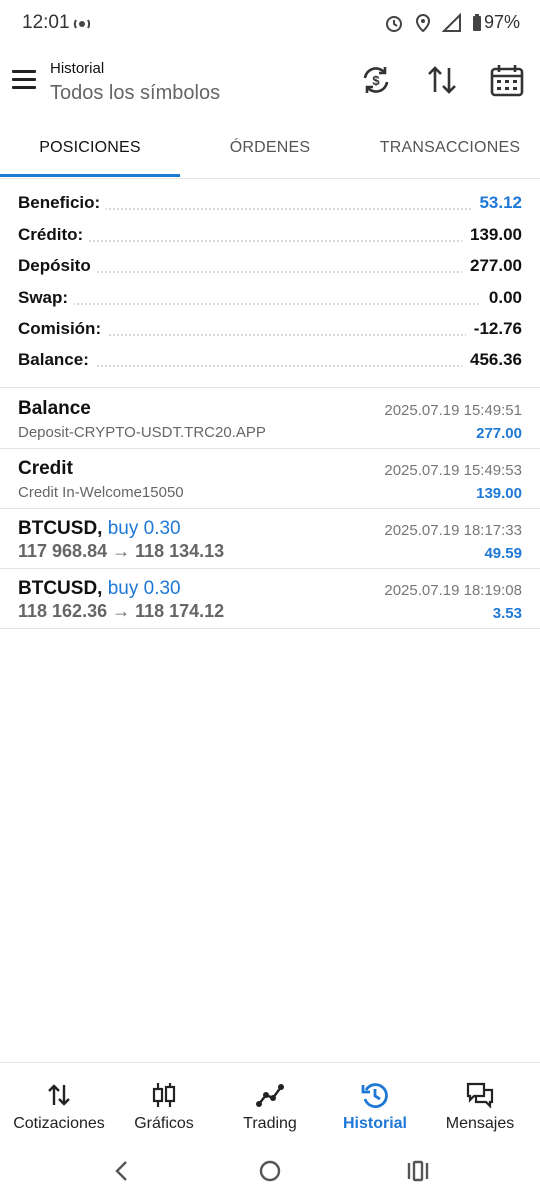  What do you see at coordinates (480, 1095) in the screenshot?
I see `chat-icon` at bounding box center [480, 1095].